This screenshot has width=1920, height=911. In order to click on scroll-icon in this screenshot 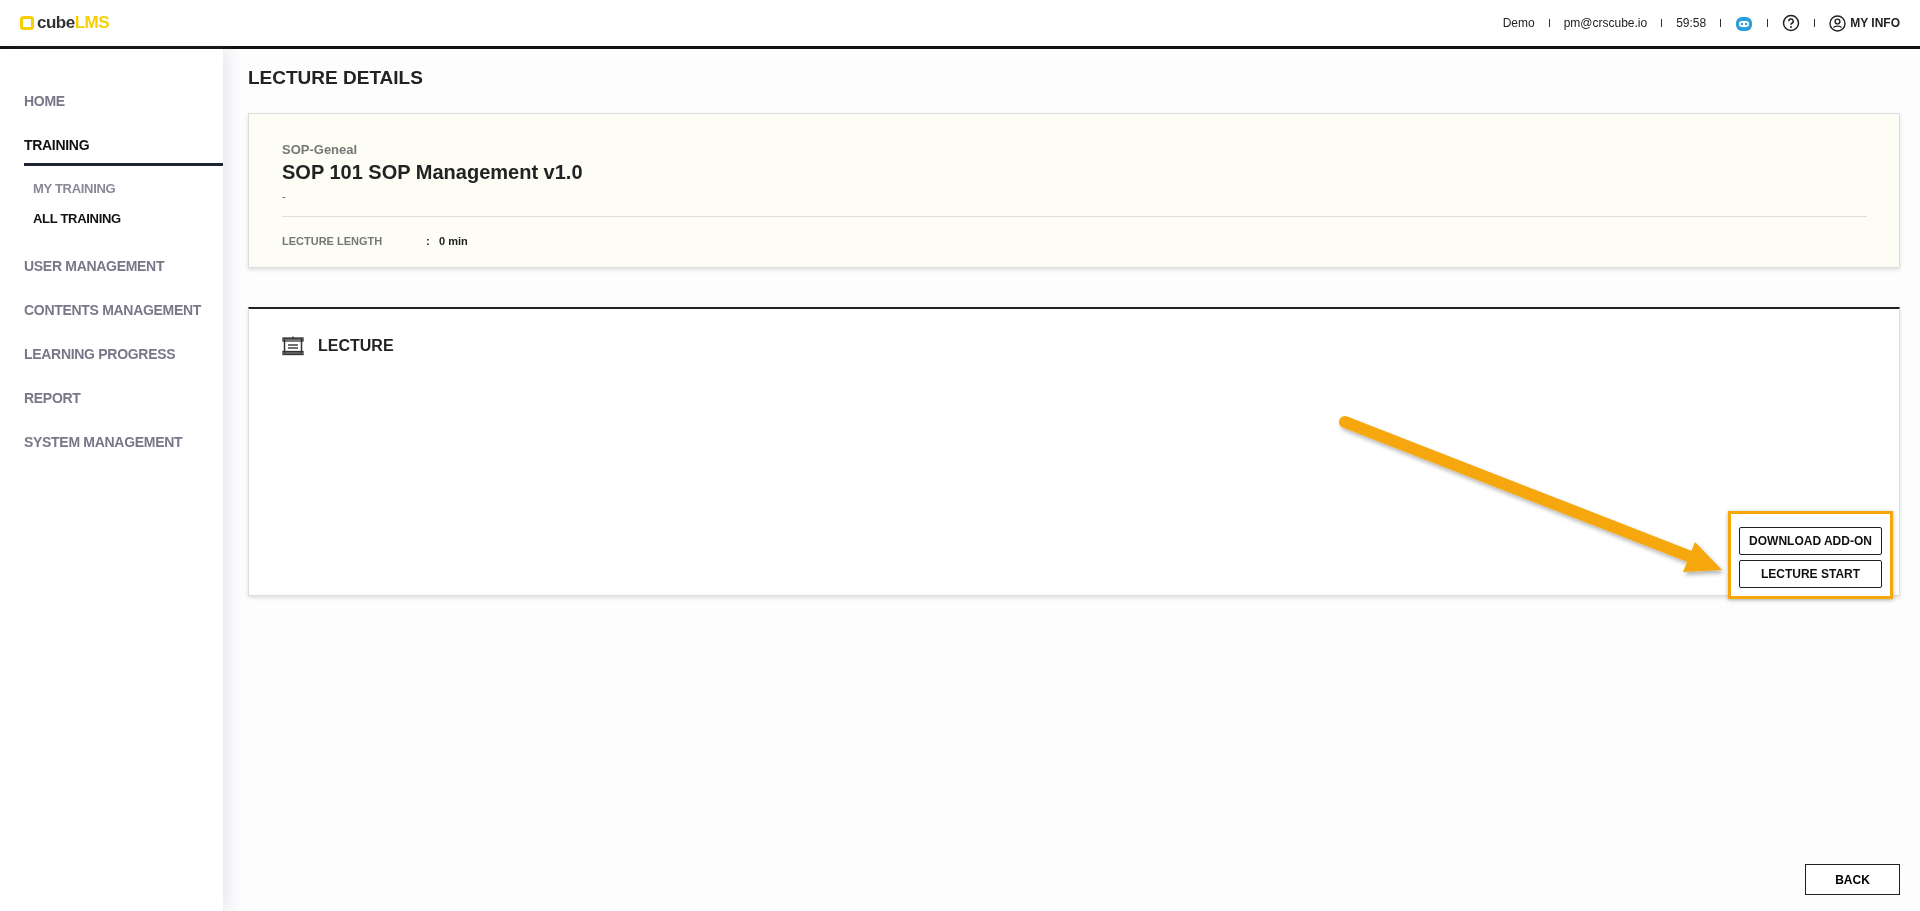, I will do `click(293, 346)`.